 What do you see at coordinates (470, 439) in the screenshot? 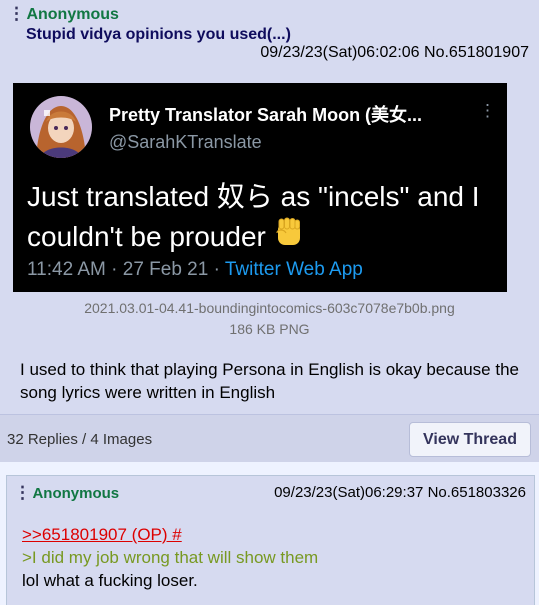
I see `view-thread-button: View Thread` at bounding box center [470, 439].